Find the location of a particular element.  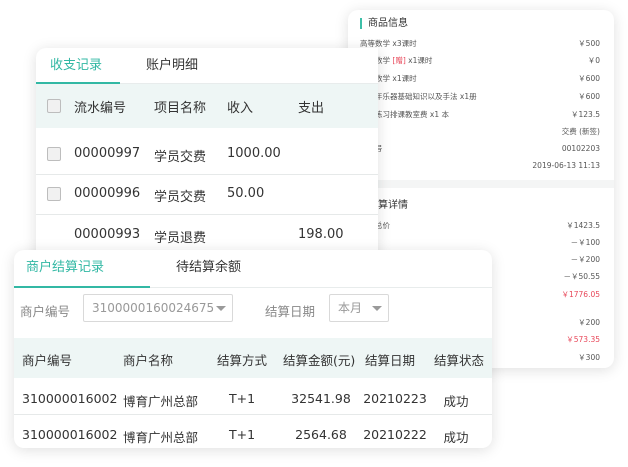

settlement-table-header: 商户编号 商户名称 结算方式 结算金额(元) 结算日期 结算状态 is located at coordinates (253, 358).